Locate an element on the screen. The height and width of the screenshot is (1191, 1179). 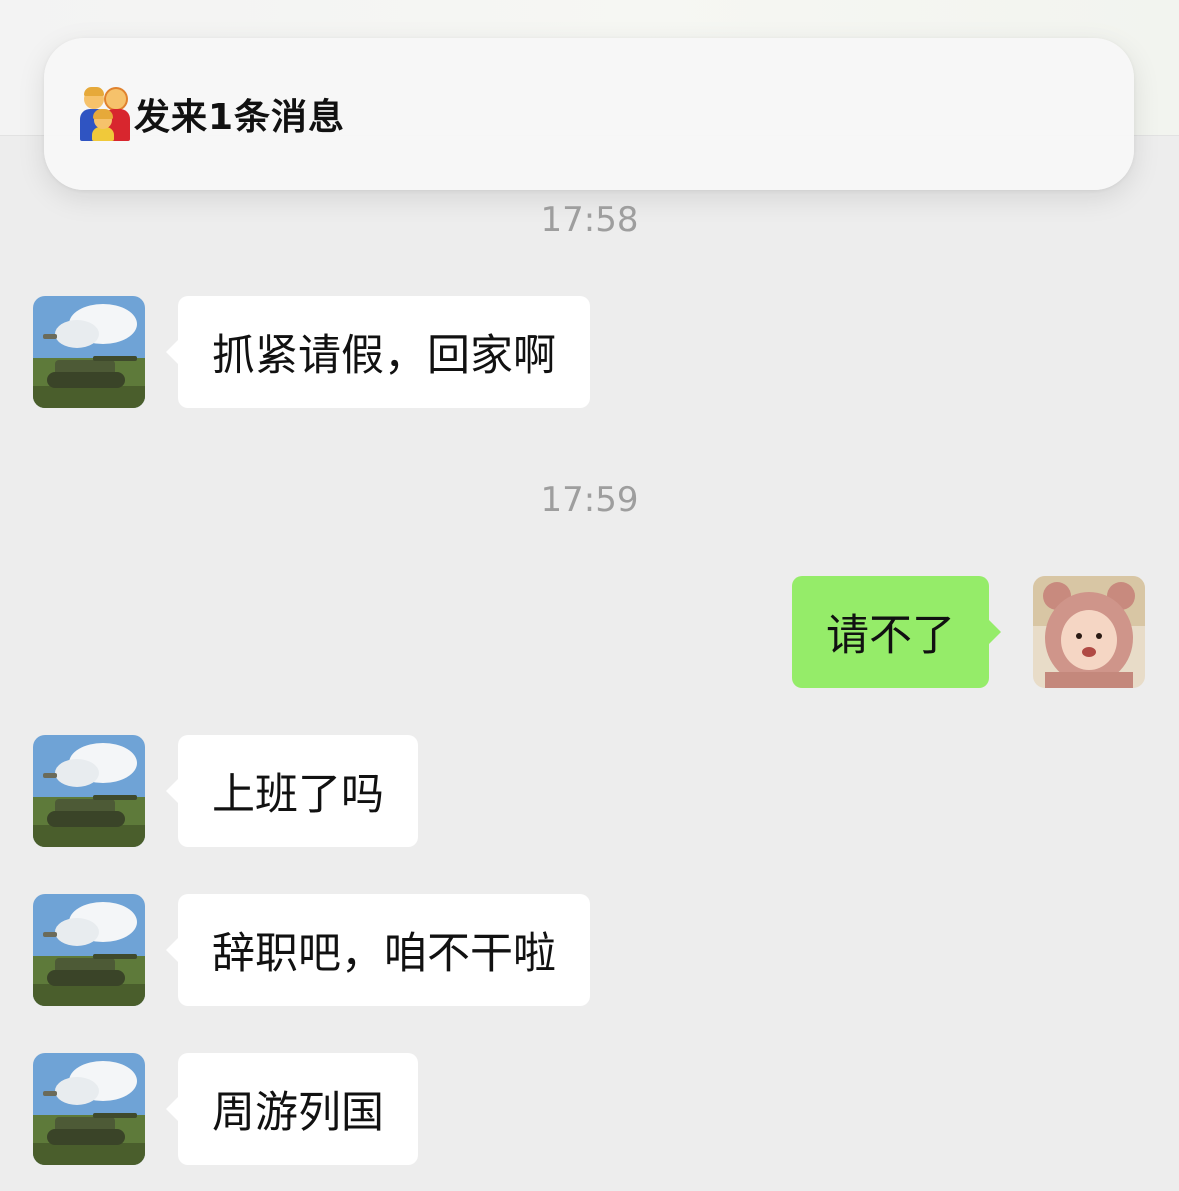
message-bubble: 辞职吧，咱不干啦 is located at coordinates (378, 950).